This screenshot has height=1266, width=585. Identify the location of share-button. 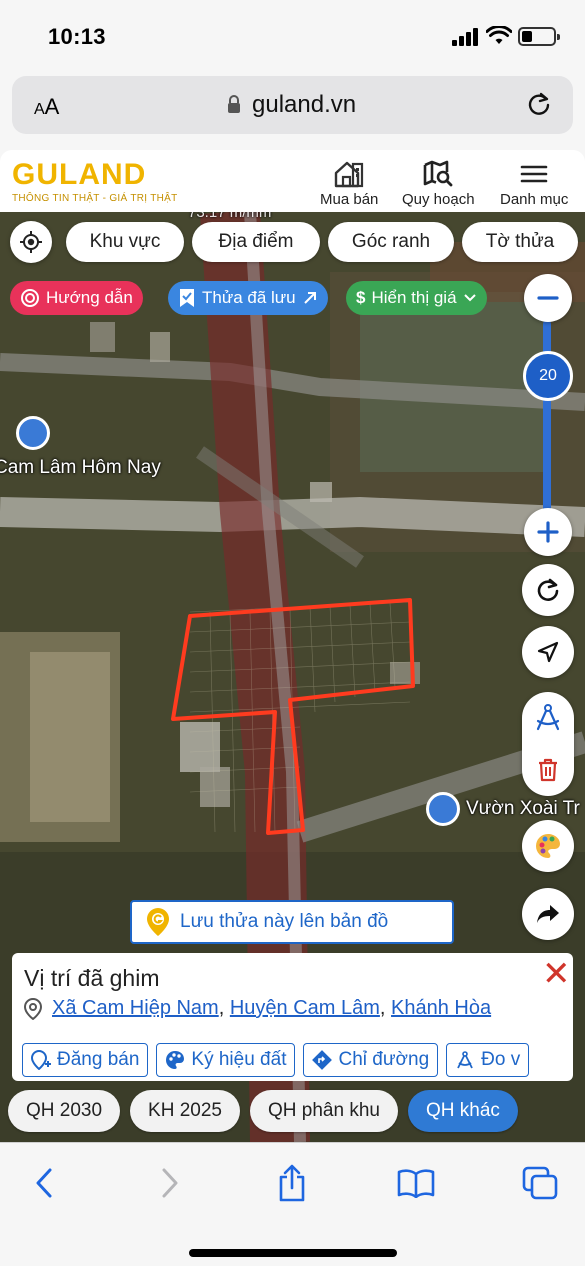
(292, 1183).